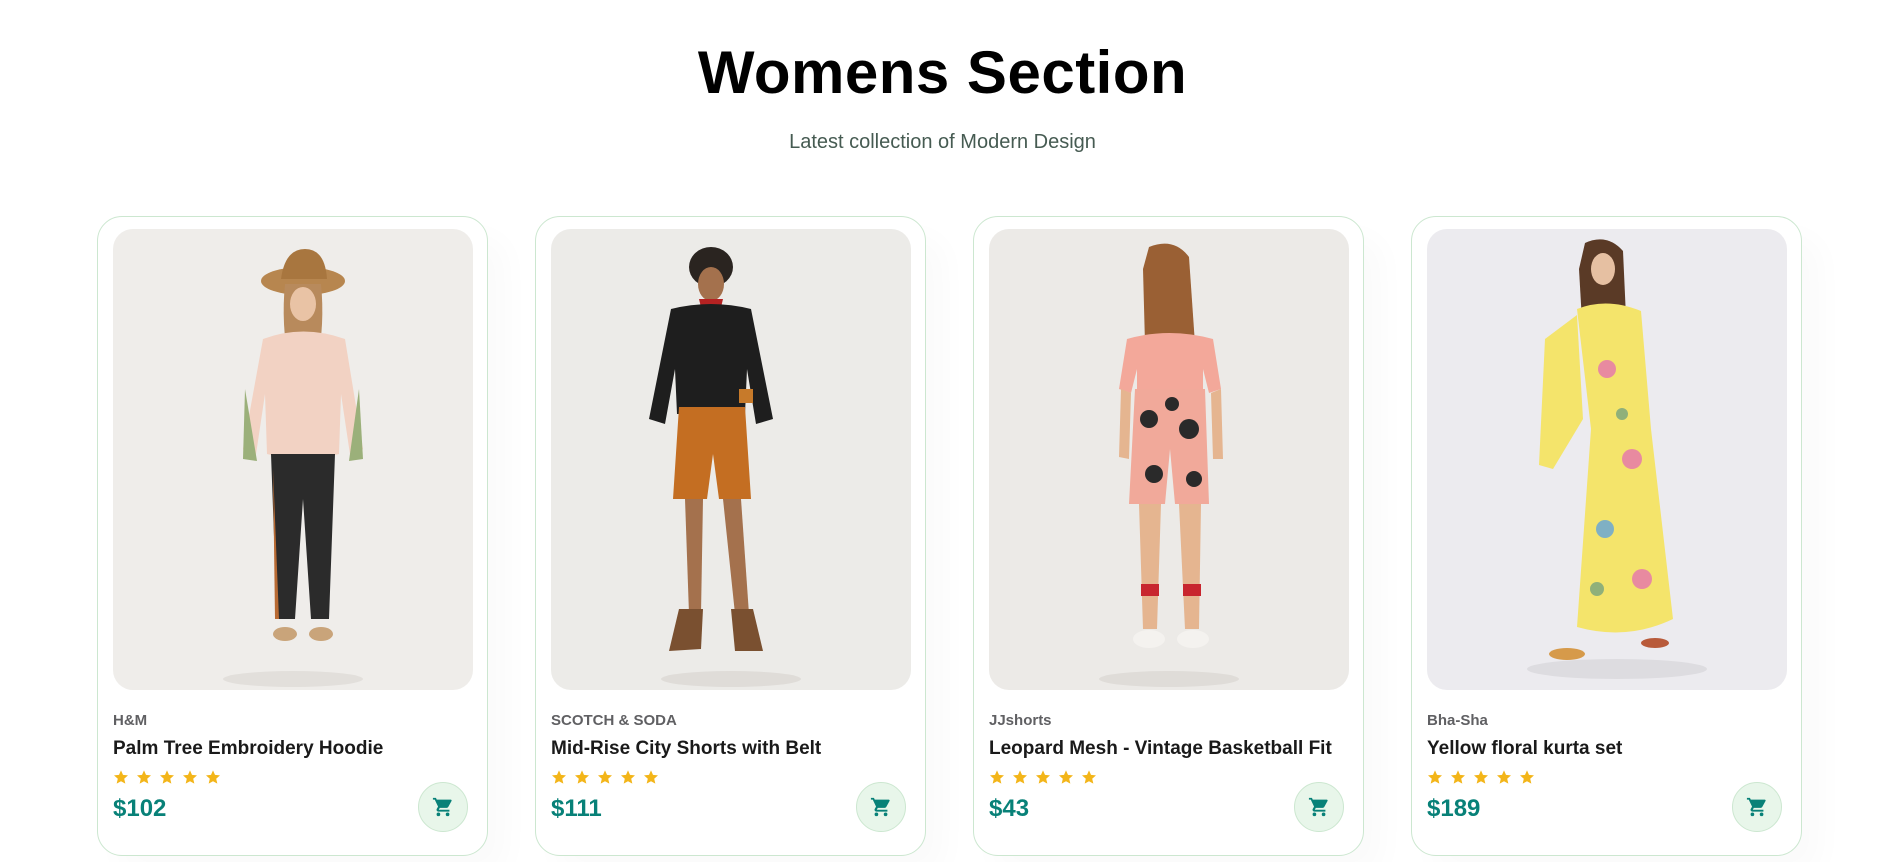 Image resolution: width=1885 pixels, height=862 pixels. What do you see at coordinates (1168, 749) in the screenshot?
I see `product-name: Leopard Mesh - Vintage Basketball Fit` at bounding box center [1168, 749].